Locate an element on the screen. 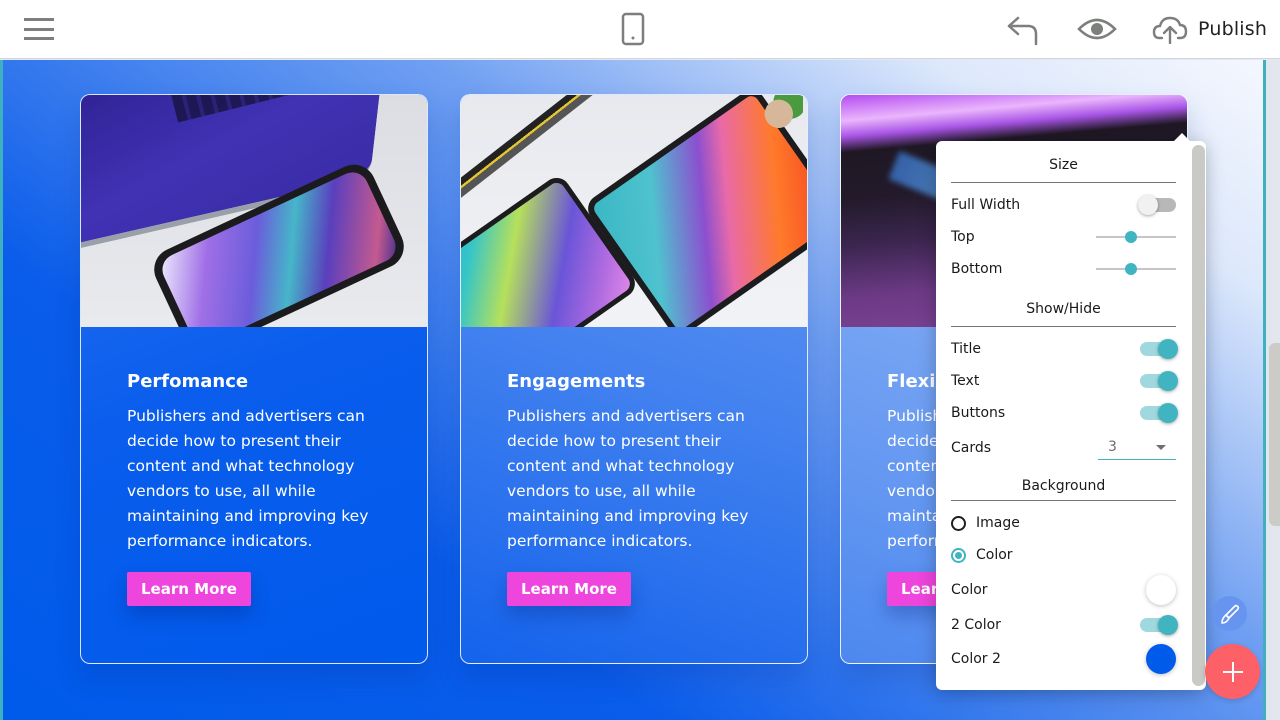 The width and height of the screenshot is (1280, 720). undo-arrow-icon is located at coordinates (1023, 29).